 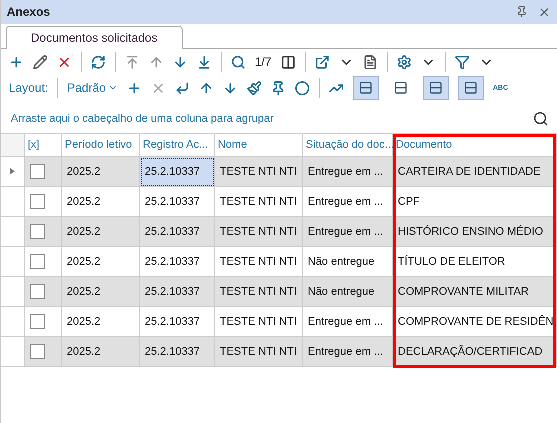 I want to click on table-cell: COMPROVANTE DE RESIDÊN, so click(x=475, y=322).